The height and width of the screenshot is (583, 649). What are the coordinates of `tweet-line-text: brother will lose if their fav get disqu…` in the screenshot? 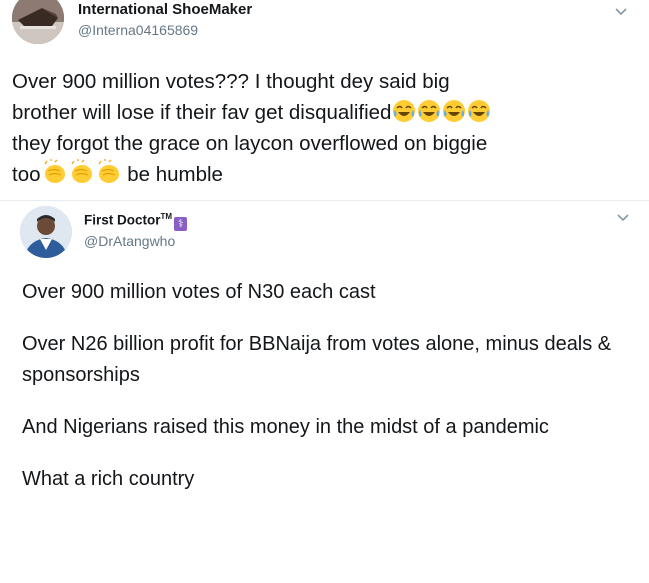 It's located at (202, 112).